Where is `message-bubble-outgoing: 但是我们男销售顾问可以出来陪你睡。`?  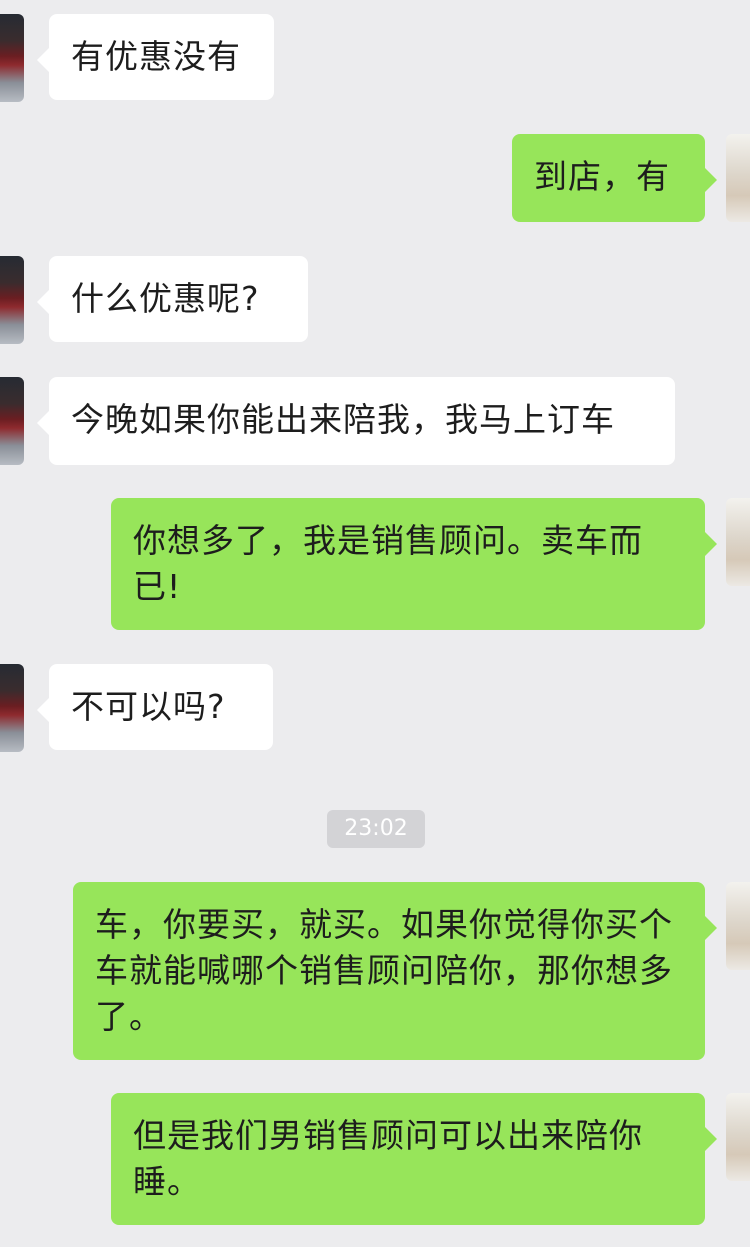
message-bubble-outgoing: 但是我们男销售顾问可以出来陪你睡。 is located at coordinates (414, 1159).